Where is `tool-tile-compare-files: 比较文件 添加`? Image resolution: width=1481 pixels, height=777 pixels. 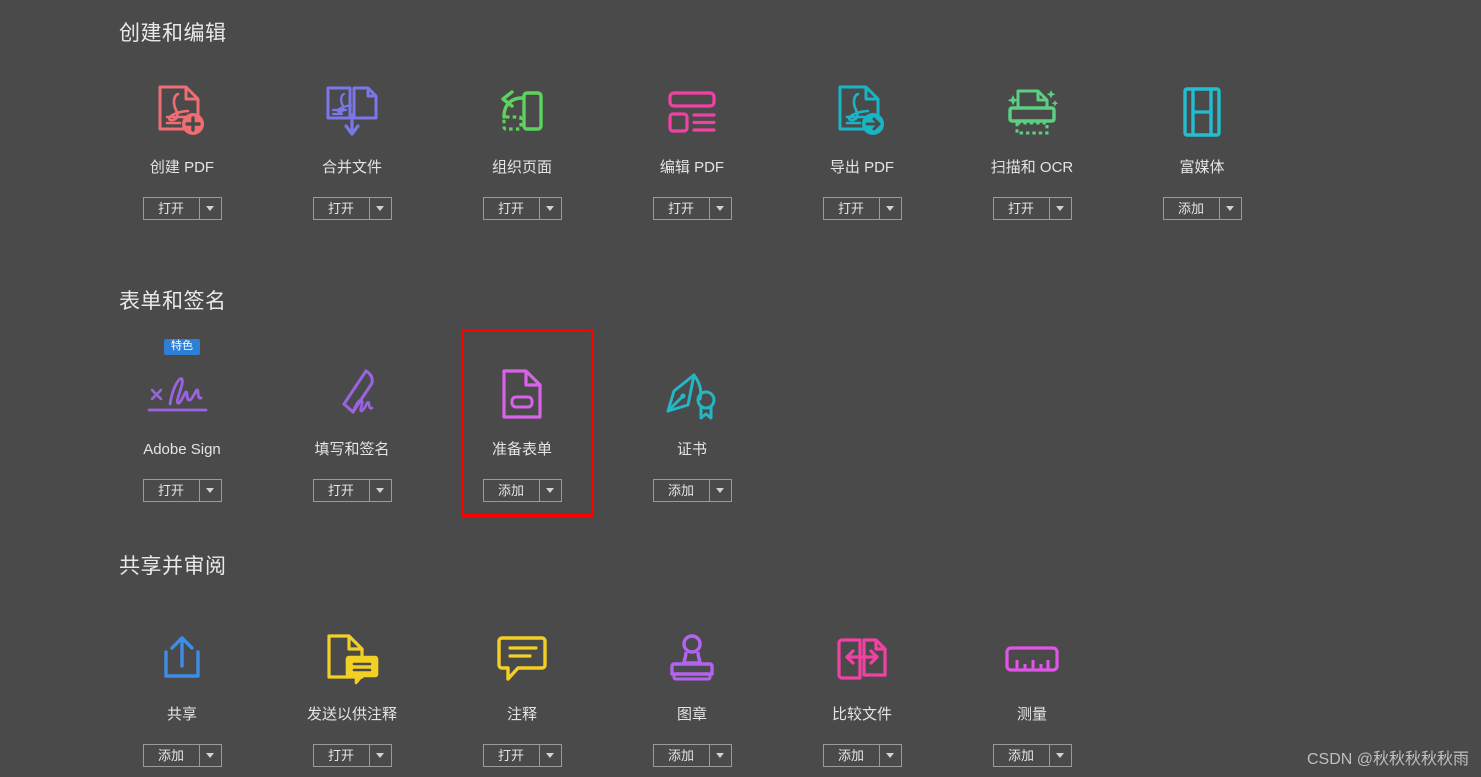 tool-tile-compare-files: 比较文件 添加 is located at coordinates (862, 691).